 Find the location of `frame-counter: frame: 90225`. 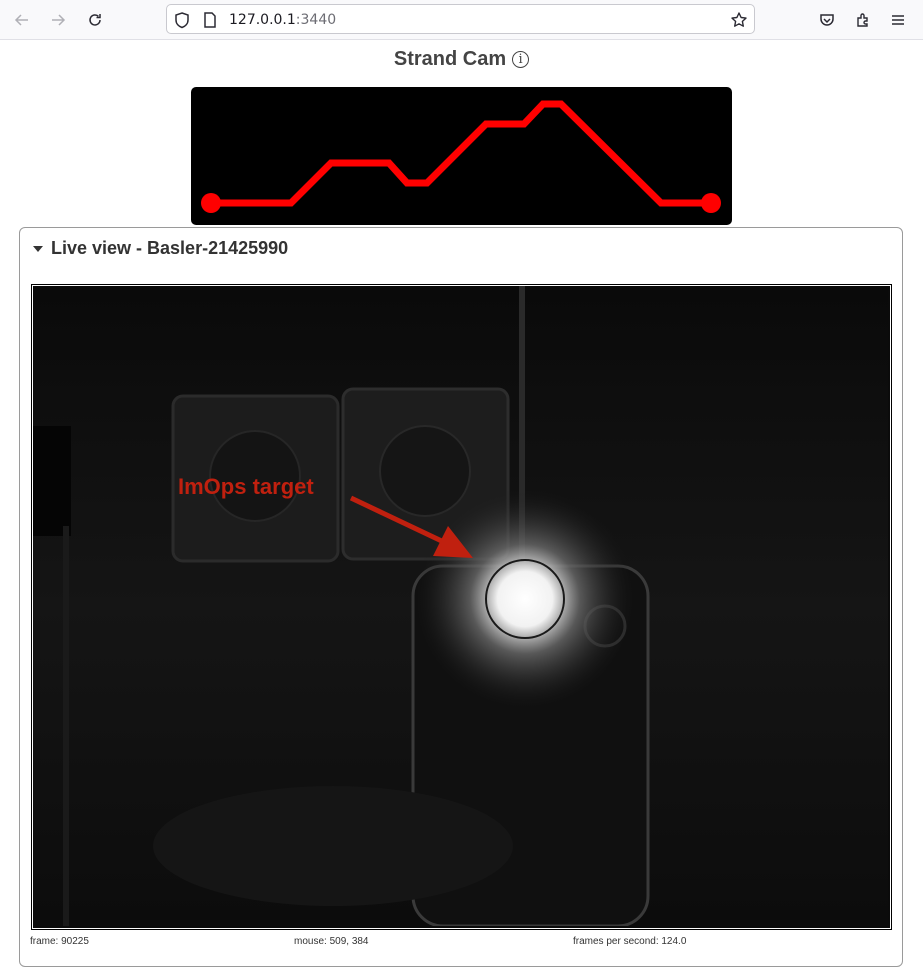

frame-counter: frame: 90225 is located at coordinates (59, 941).